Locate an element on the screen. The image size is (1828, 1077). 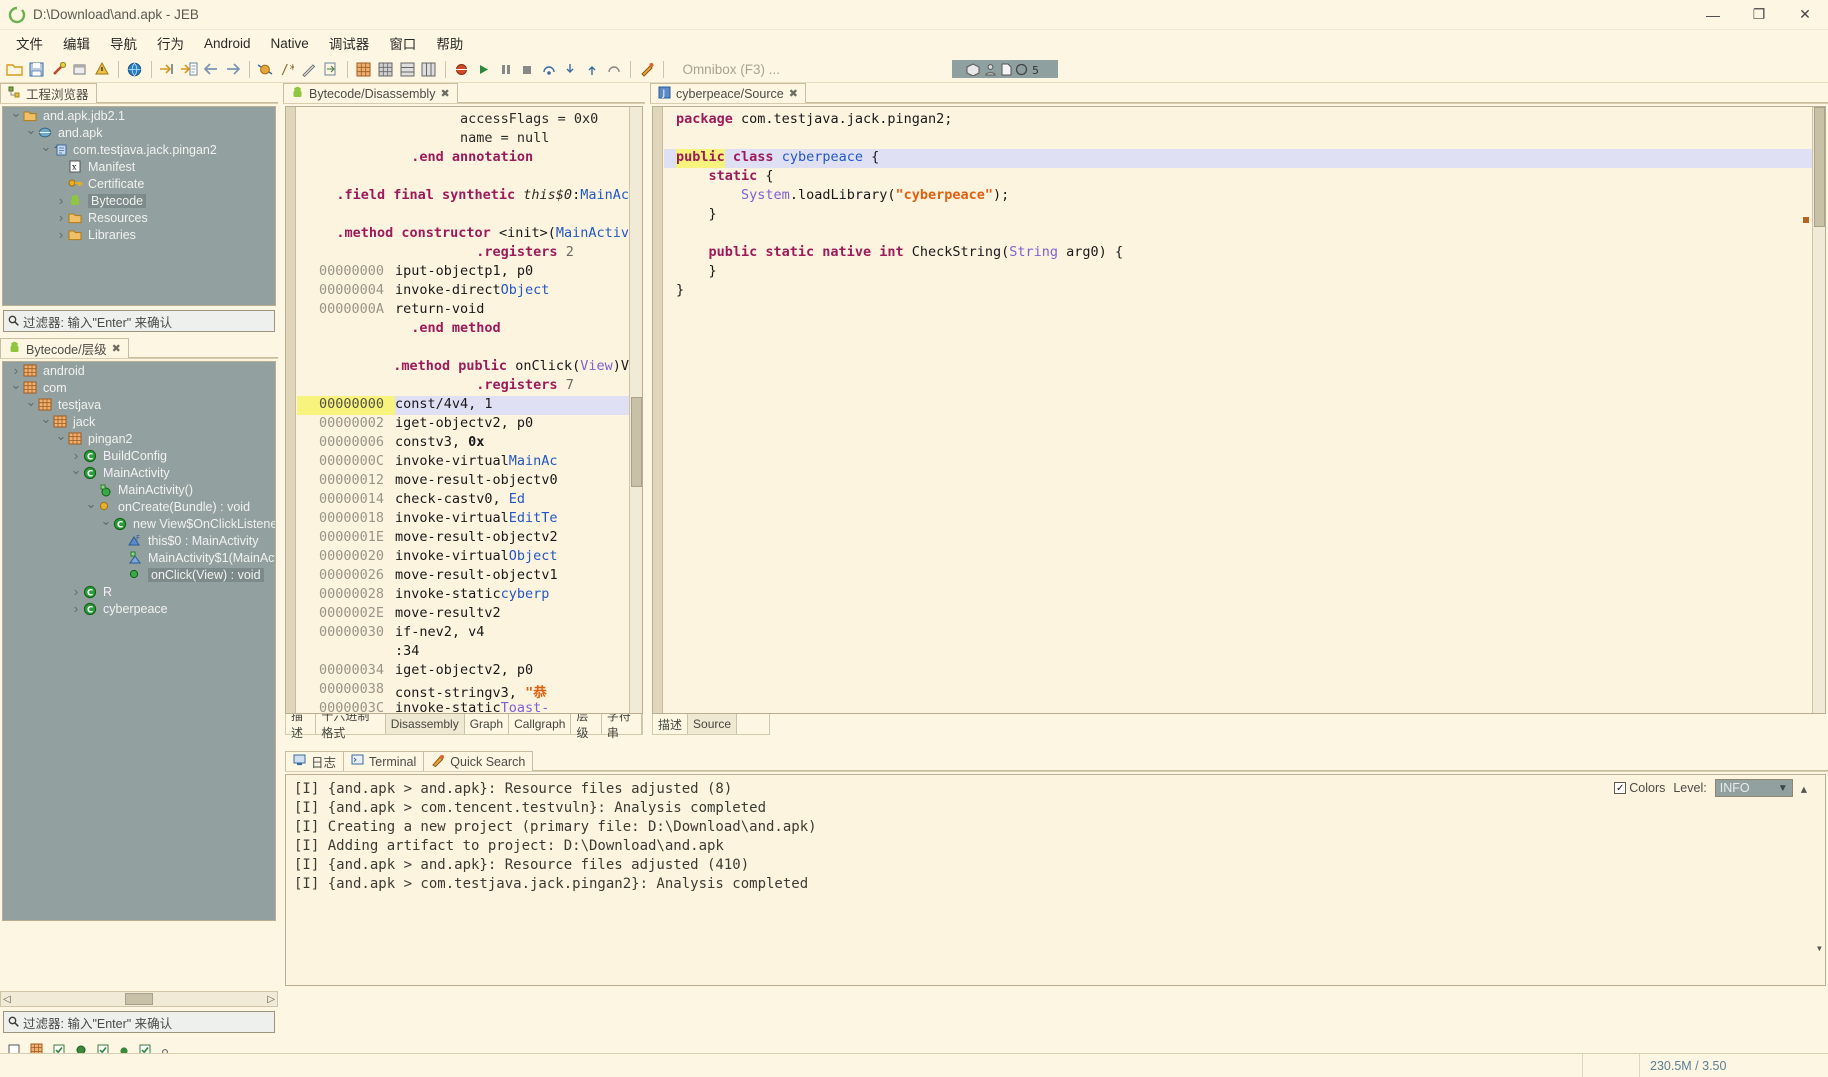
tab-bytecode-disassembly: Bytecode/Disassembly ✖ is located at coordinates (370, 93).